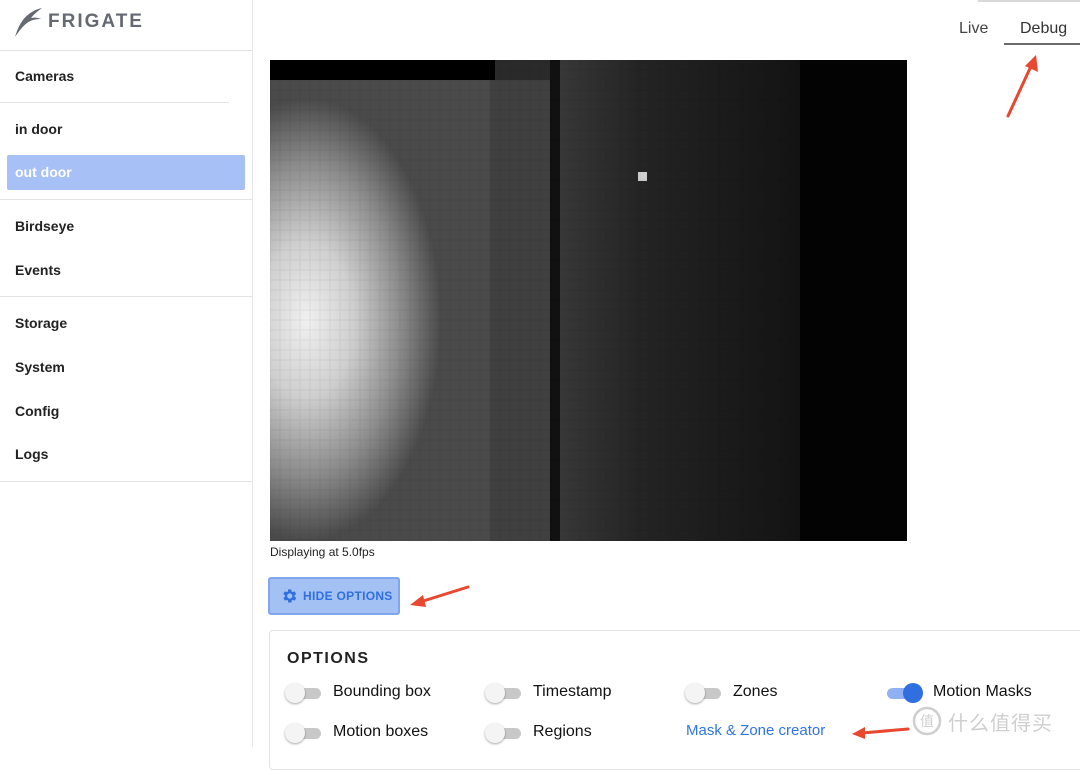  Describe the element at coordinates (126, 411) in the screenshot. I see `sidebar-item-config: Config` at that location.